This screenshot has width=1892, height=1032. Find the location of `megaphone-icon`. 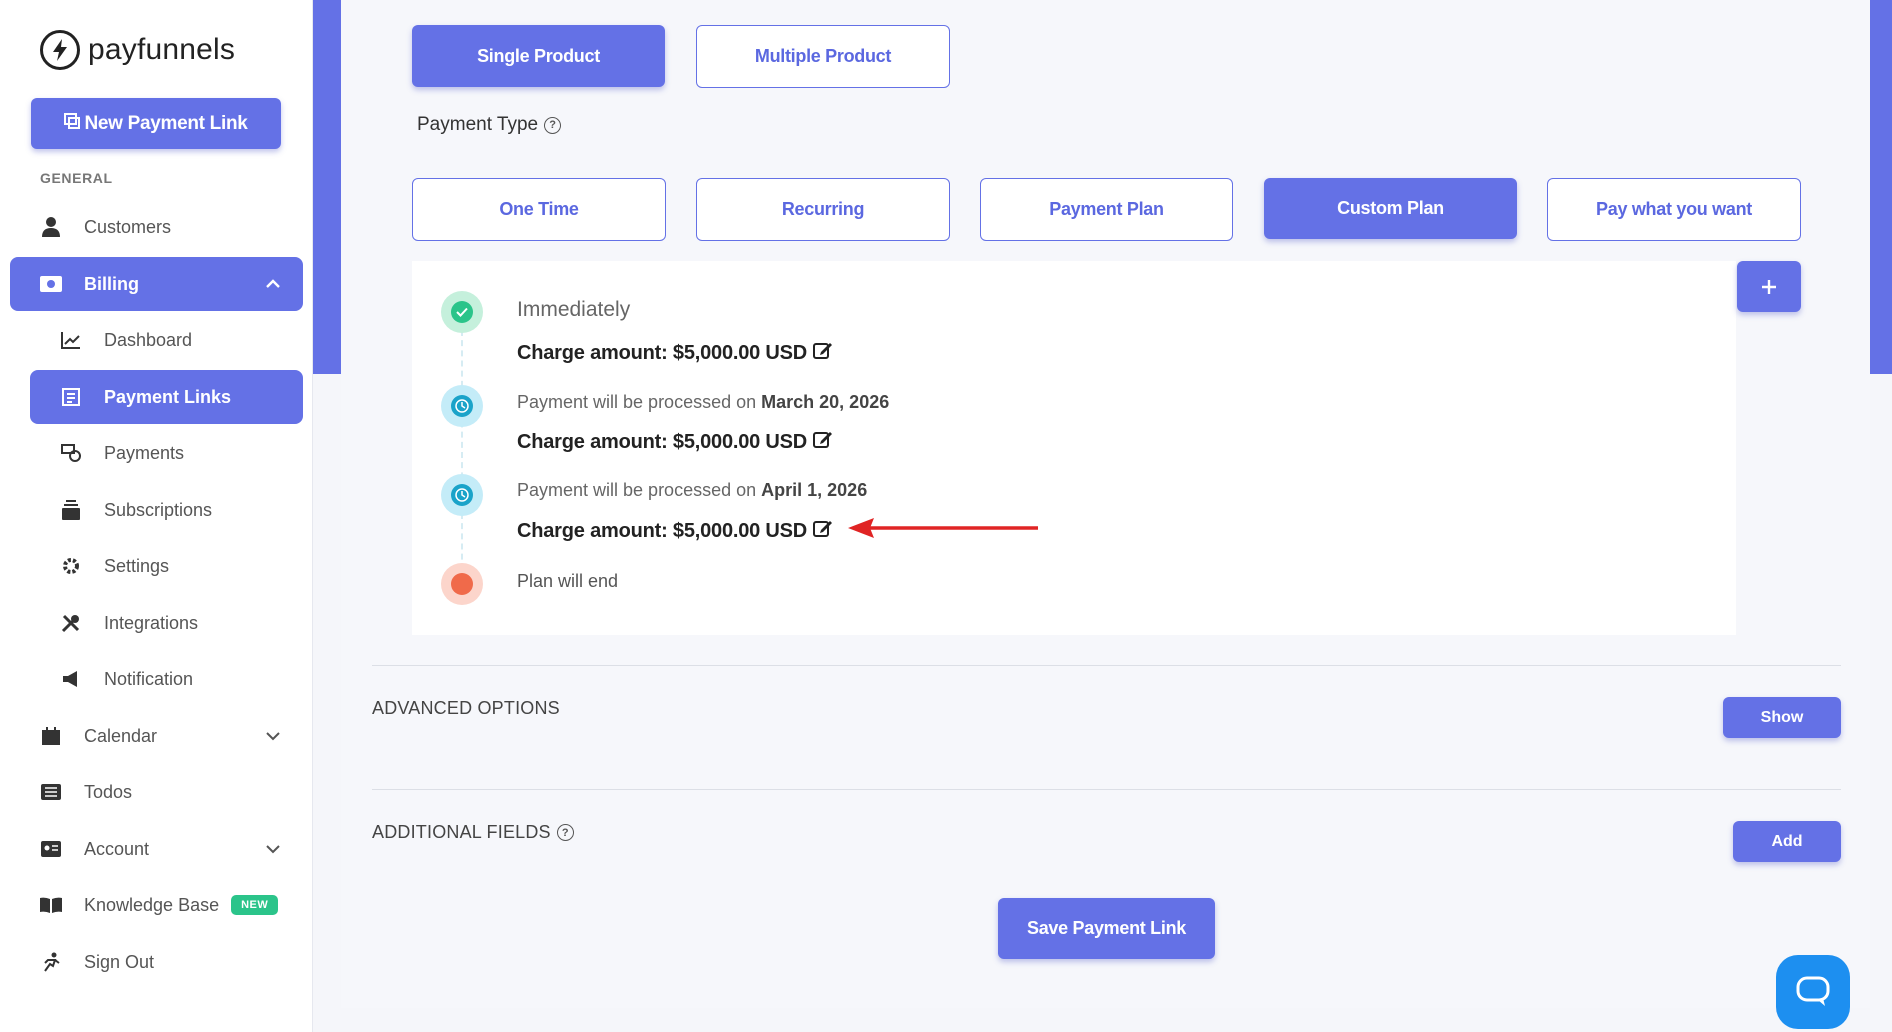

megaphone-icon is located at coordinates (71, 679).